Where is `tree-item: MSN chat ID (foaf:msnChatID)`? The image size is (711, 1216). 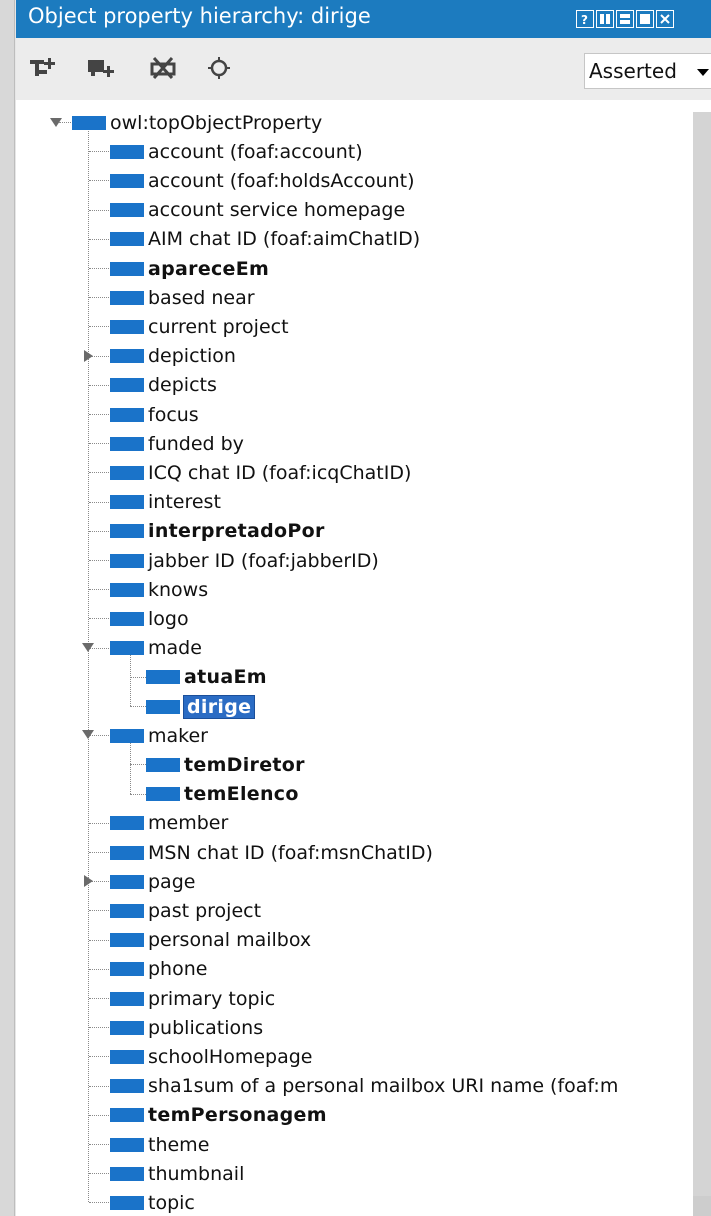 tree-item: MSN chat ID (foaf:msnChatID) is located at coordinates (271, 852).